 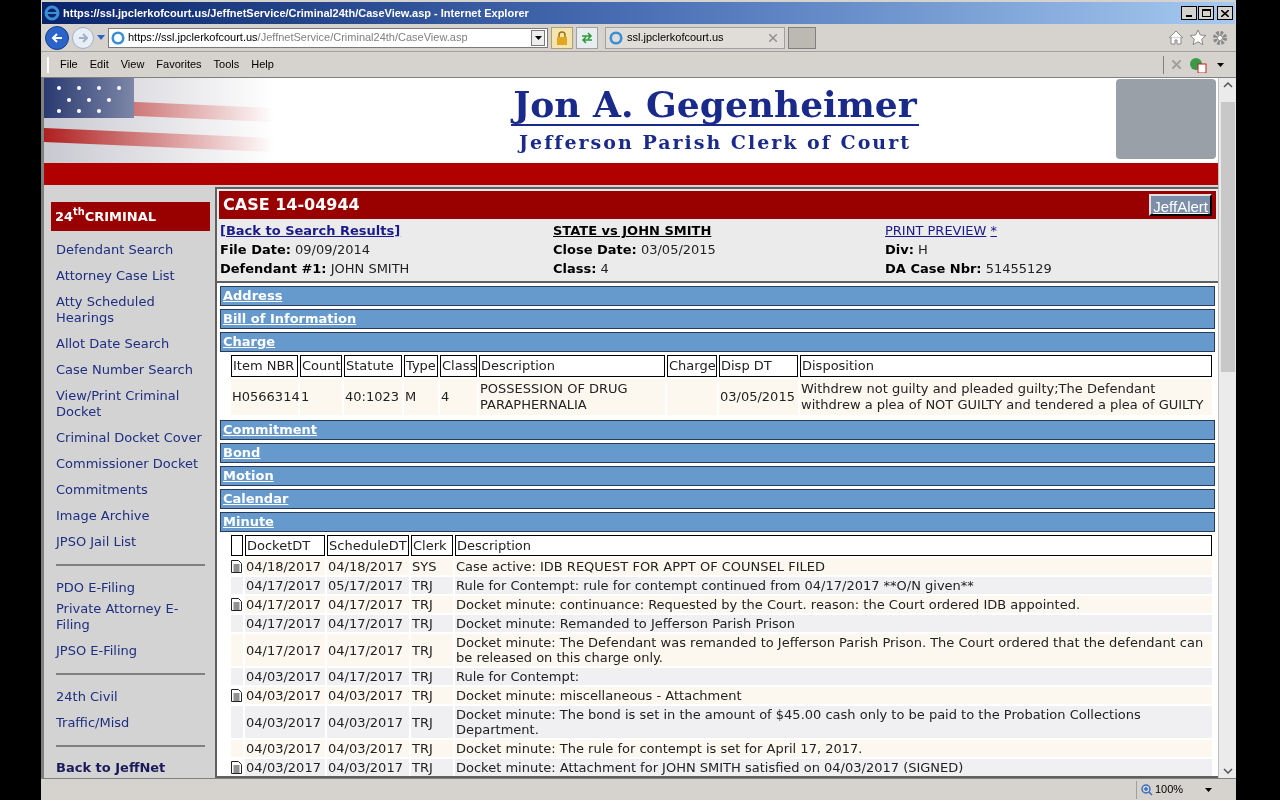 What do you see at coordinates (692, 366) in the screenshot?
I see `column-header: Charge` at bounding box center [692, 366].